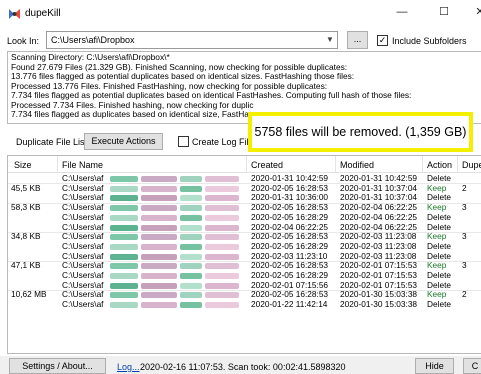  Describe the element at coordinates (439, 165) in the screenshot. I see `column-header-action: Action` at that location.